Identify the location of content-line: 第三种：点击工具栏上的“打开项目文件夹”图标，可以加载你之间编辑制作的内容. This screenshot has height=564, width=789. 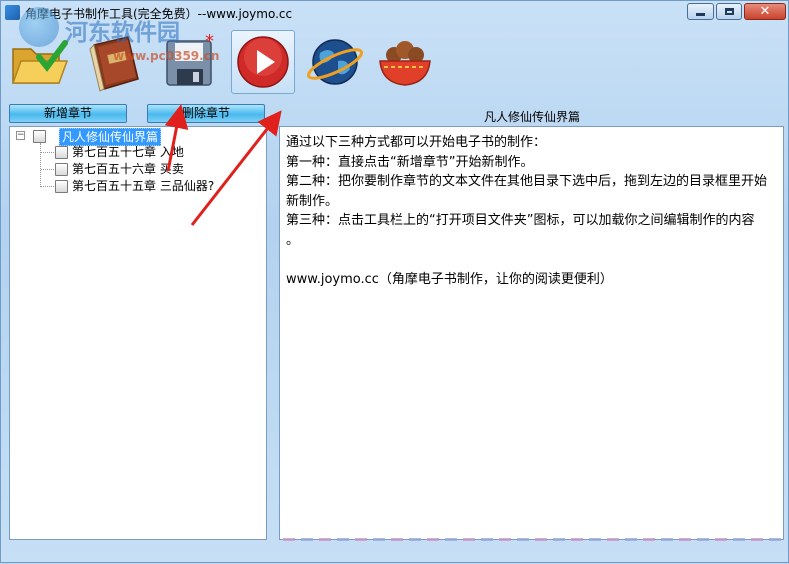
(520, 220).